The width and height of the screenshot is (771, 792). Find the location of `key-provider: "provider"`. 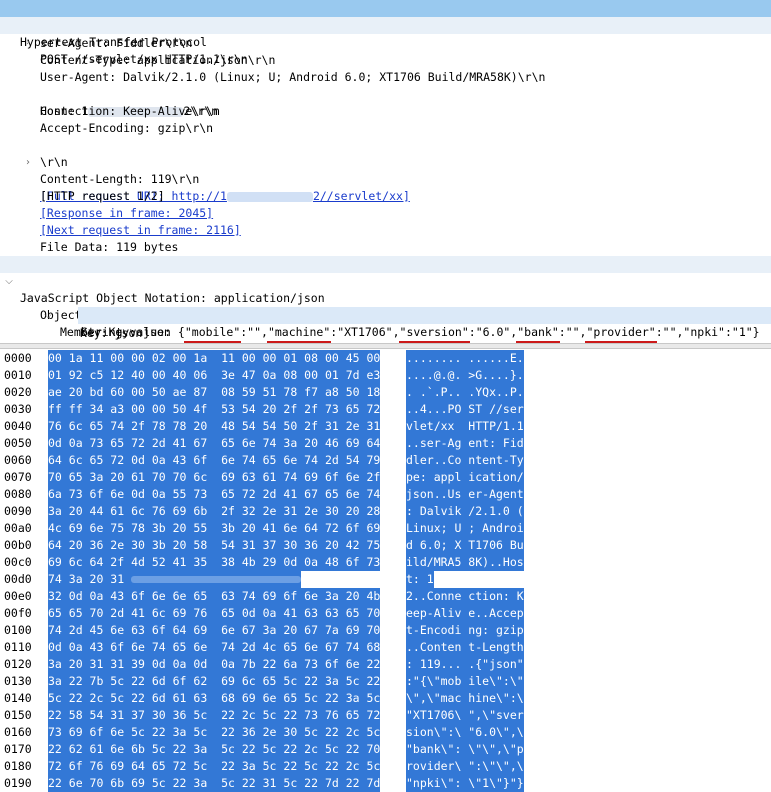

key-provider: "provider" is located at coordinates (621, 332).